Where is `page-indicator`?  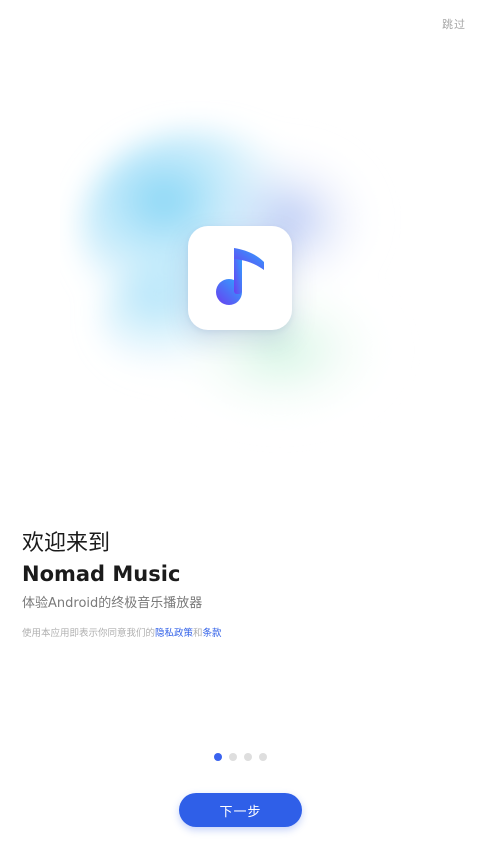
page-indicator is located at coordinates (240, 757).